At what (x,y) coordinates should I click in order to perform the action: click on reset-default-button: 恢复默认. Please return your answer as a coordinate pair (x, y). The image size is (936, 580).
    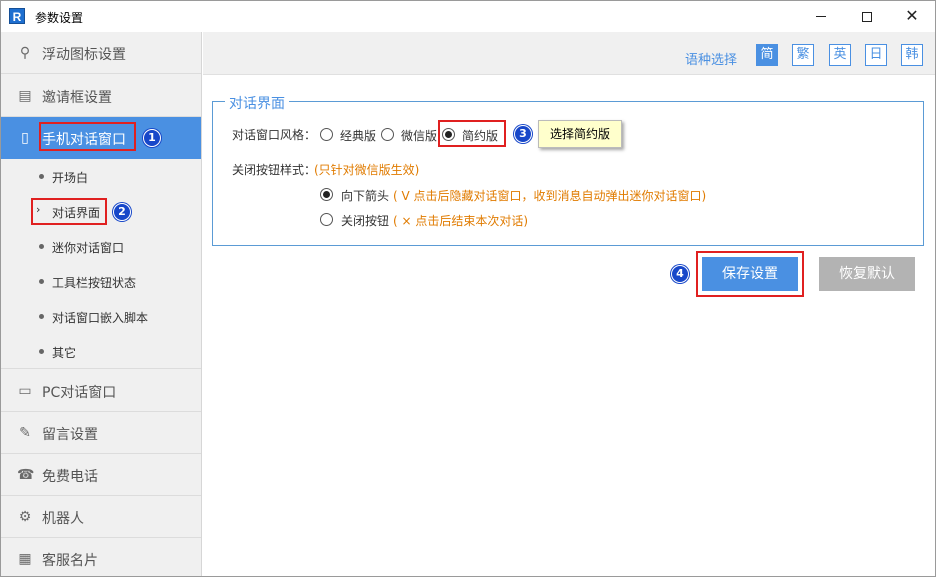
    Looking at the image, I should click on (867, 274).